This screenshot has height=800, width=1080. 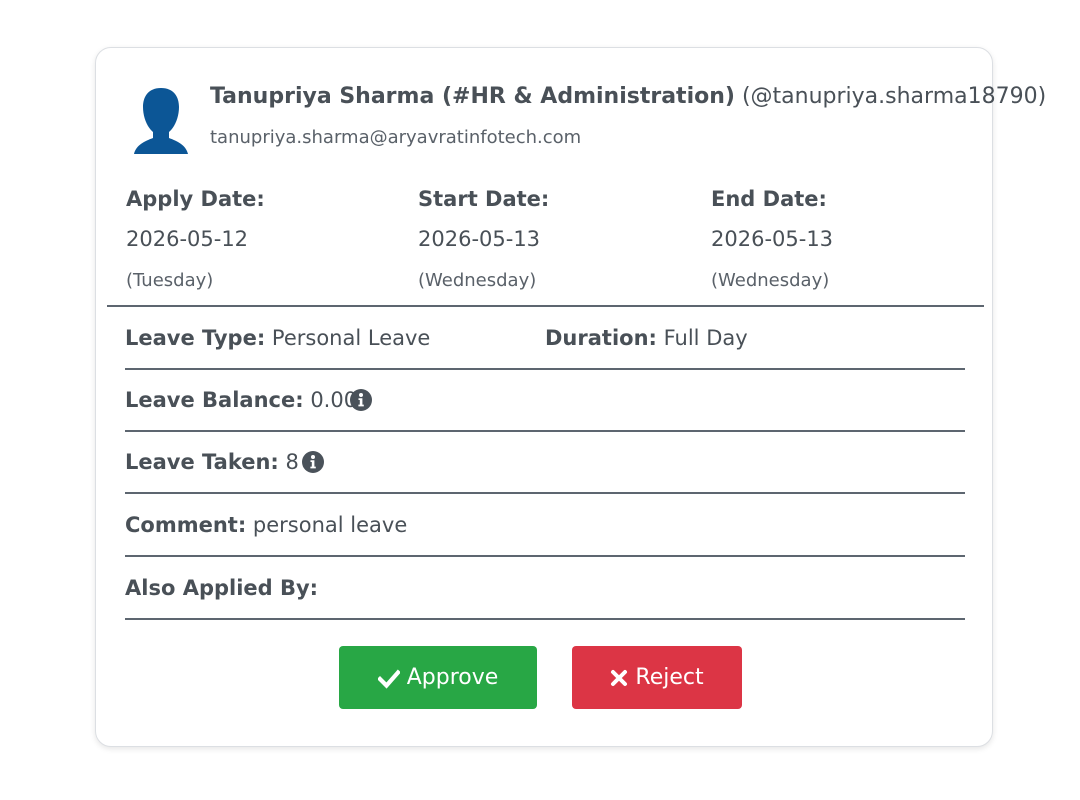 What do you see at coordinates (545, 306) in the screenshot?
I see `dates-divider` at bounding box center [545, 306].